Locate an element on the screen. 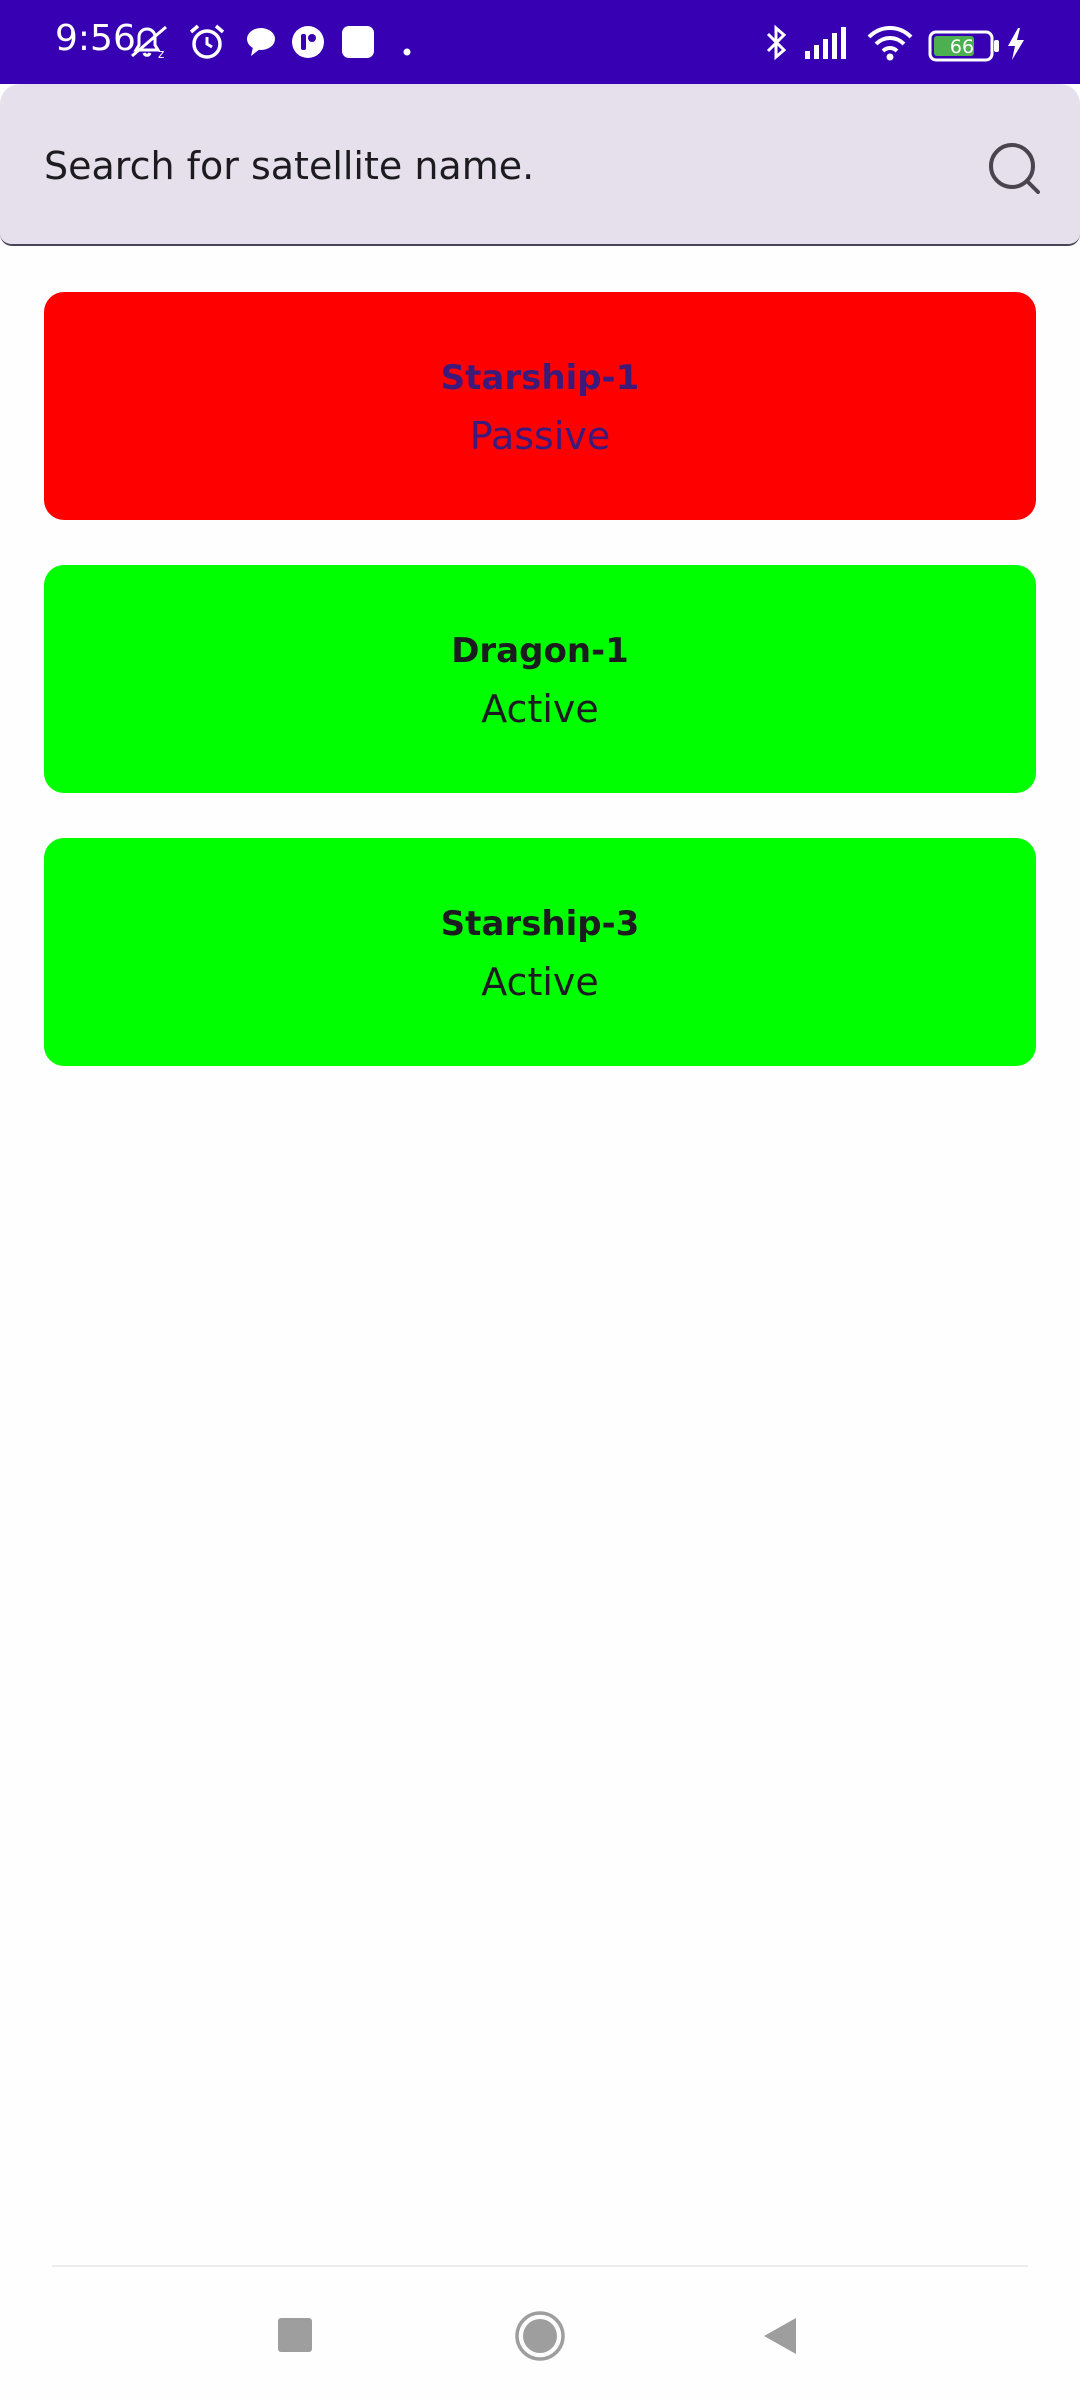 The height and width of the screenshot is (2400, 1080). battery-level: 66 is located at coordinates (962, 47).